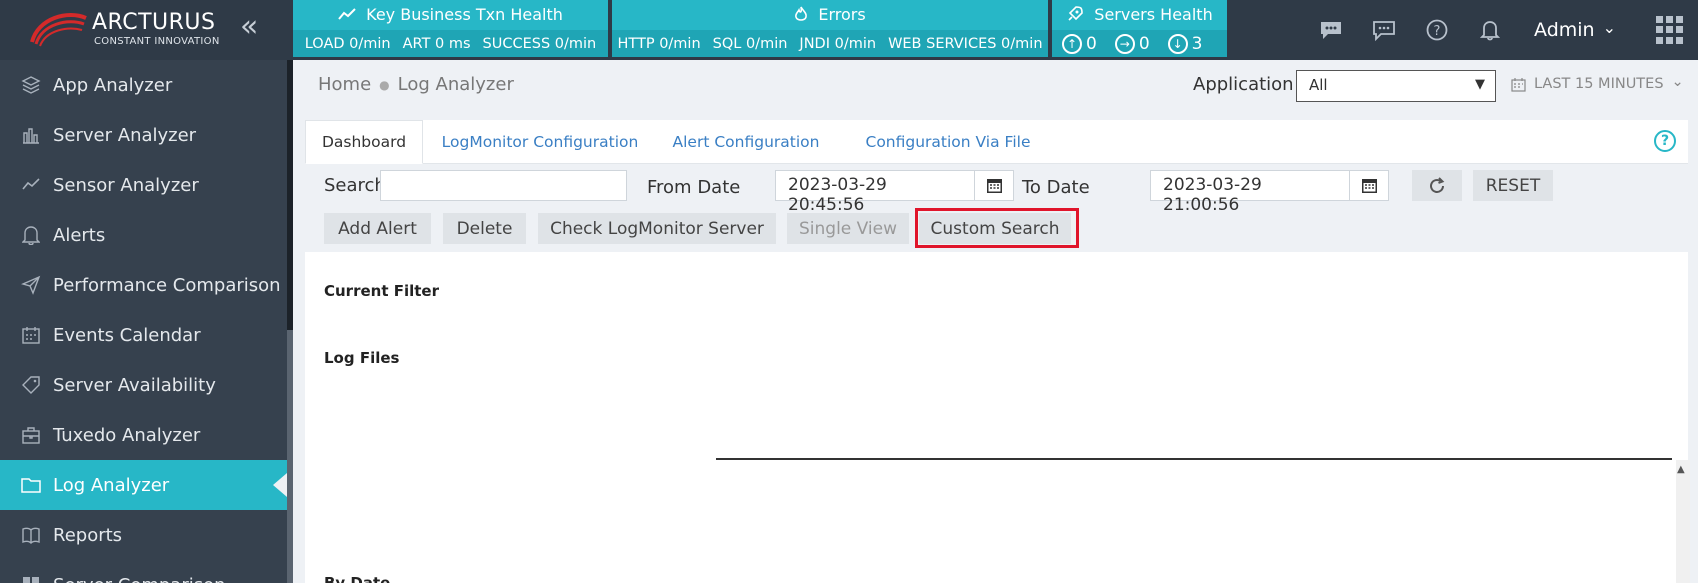 The image size is (1698, 583). I want to click on to-date-input: 2023-03-29 21:00:56, so click(1250, 192).